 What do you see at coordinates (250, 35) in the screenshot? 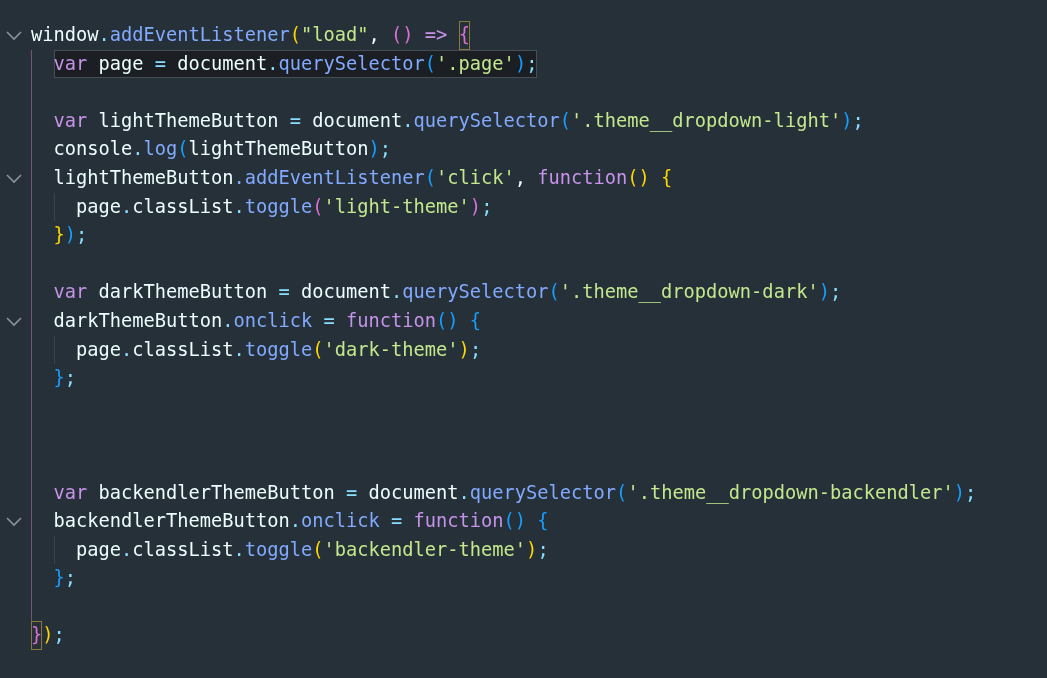
I see `code-line: window.addEventListener("load", () => {` at bounding box center [250, 35].